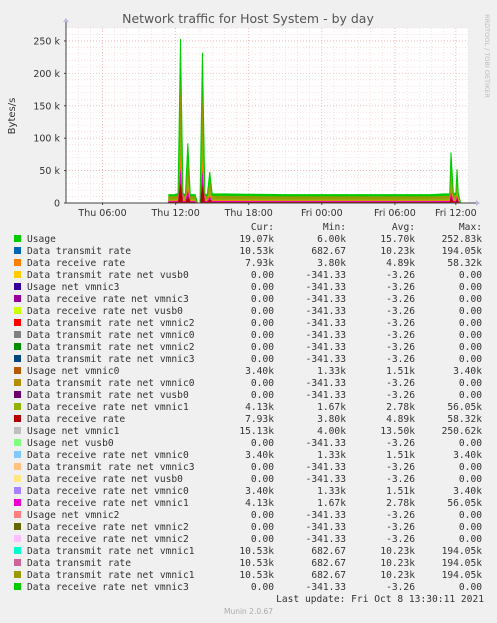  I want to click on legend-label: Usage, so click(41, 239).